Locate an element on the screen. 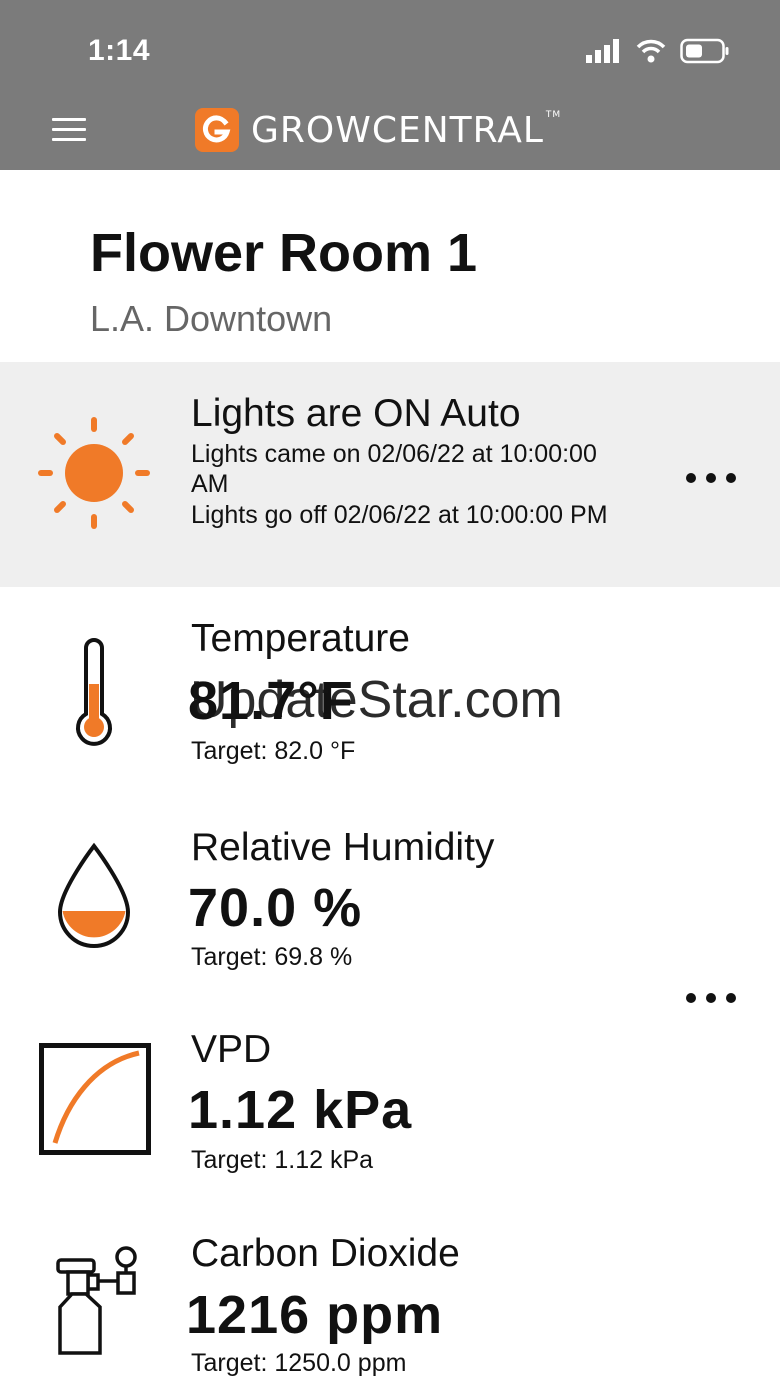  brand-mark-icon is located at coordinates (217, 130).